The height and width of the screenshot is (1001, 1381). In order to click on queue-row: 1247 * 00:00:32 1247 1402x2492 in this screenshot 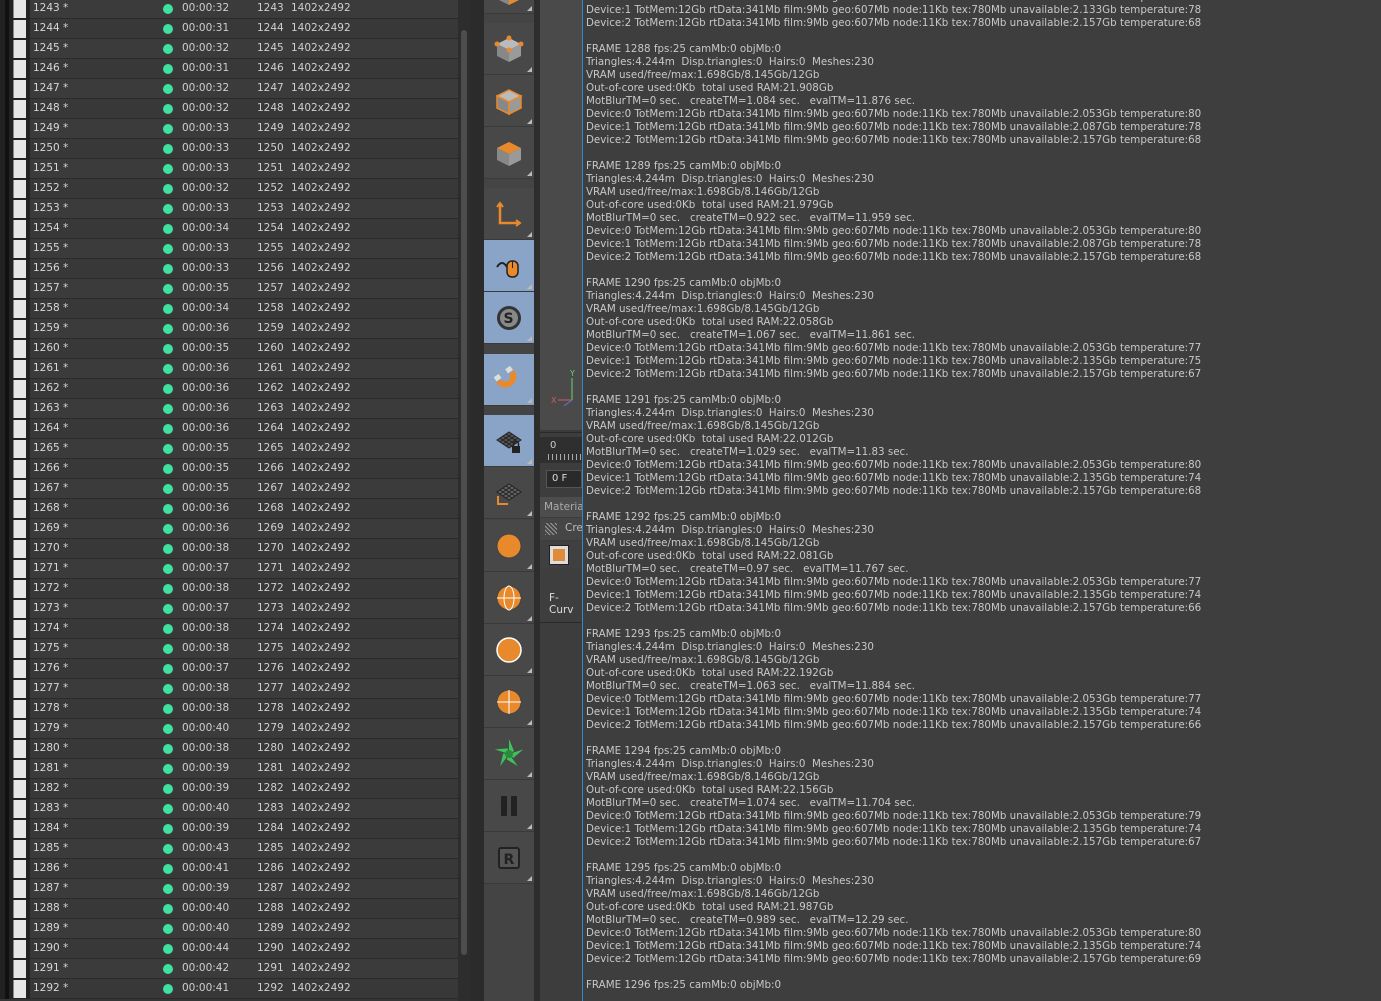, I will do `click(229, 89)`.